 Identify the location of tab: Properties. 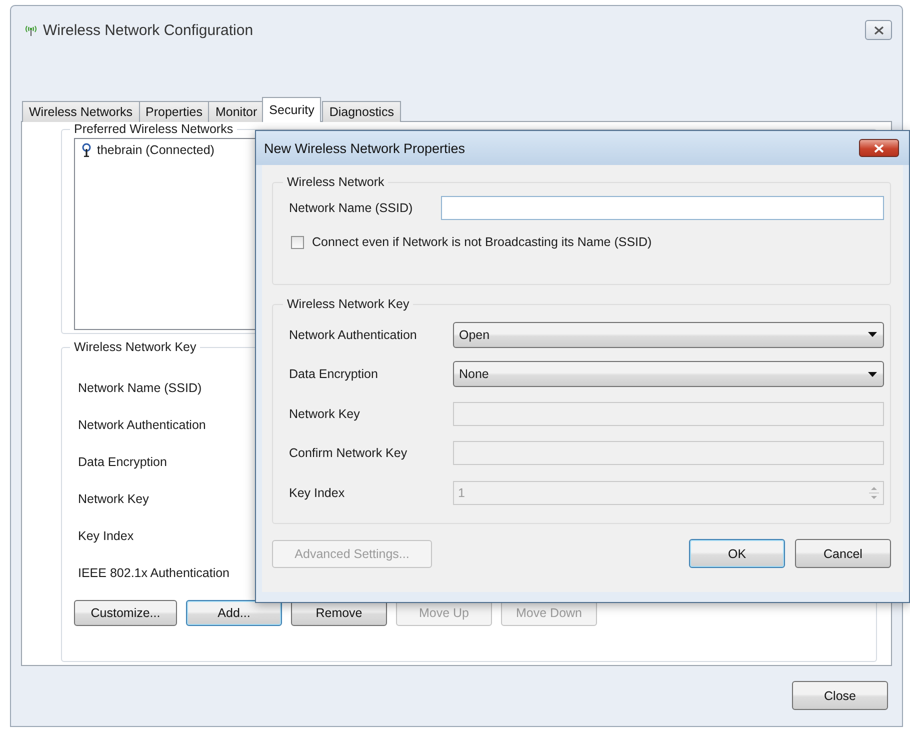
(174, 111).